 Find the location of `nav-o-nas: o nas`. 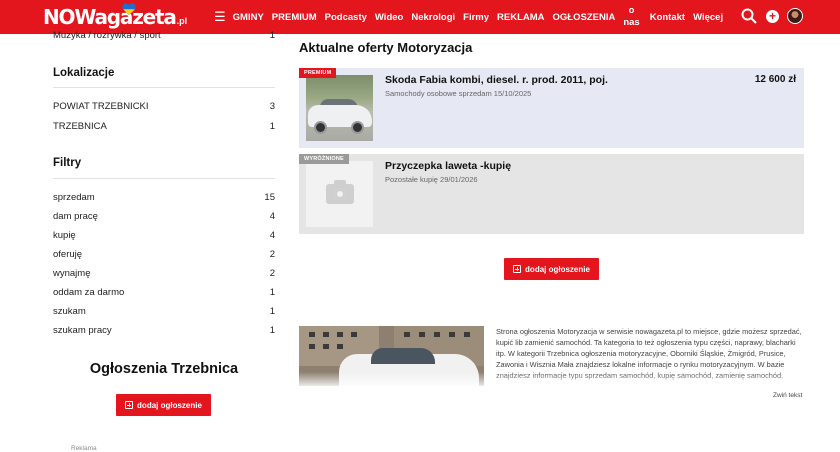

nav-o-nas: o nas is located at coordinates (631, 17).